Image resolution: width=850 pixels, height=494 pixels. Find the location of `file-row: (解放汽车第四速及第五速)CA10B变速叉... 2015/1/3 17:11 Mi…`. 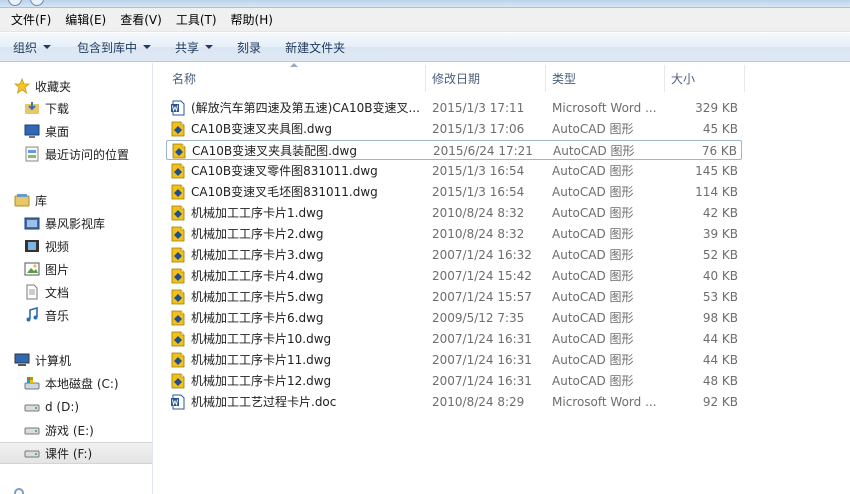

file-row: (解放汽车第四速及第五速)CA10B变速叉... 2015/1/3 17:11 Mi… is located at coordinates (454, 108).